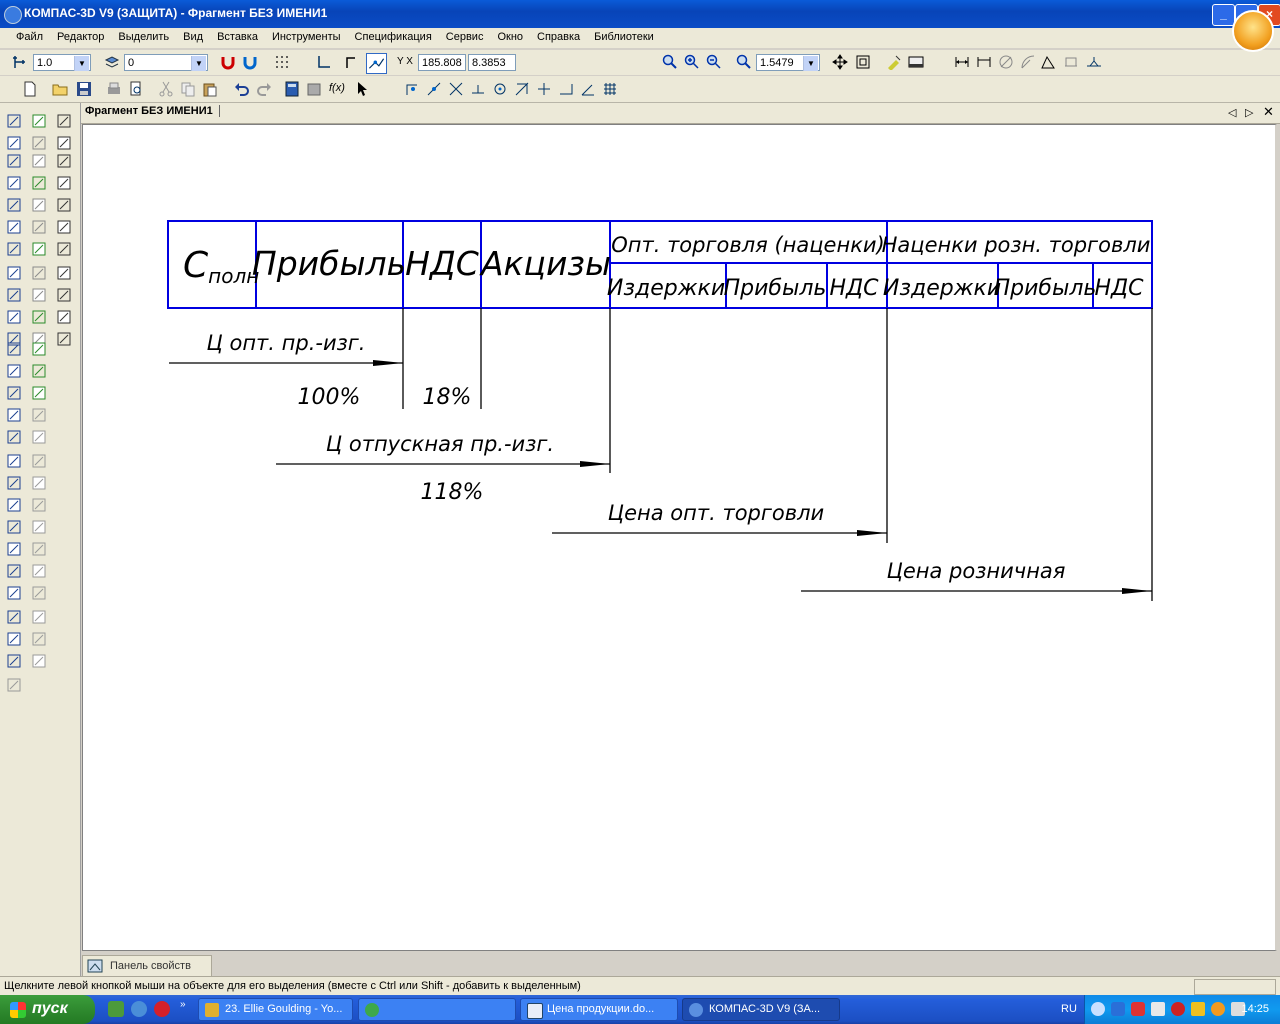 Image resolution: width=1280 pixels, height=1024 pixels. I want to click on tab-prev-icon: ◁, so click(1232, 112).